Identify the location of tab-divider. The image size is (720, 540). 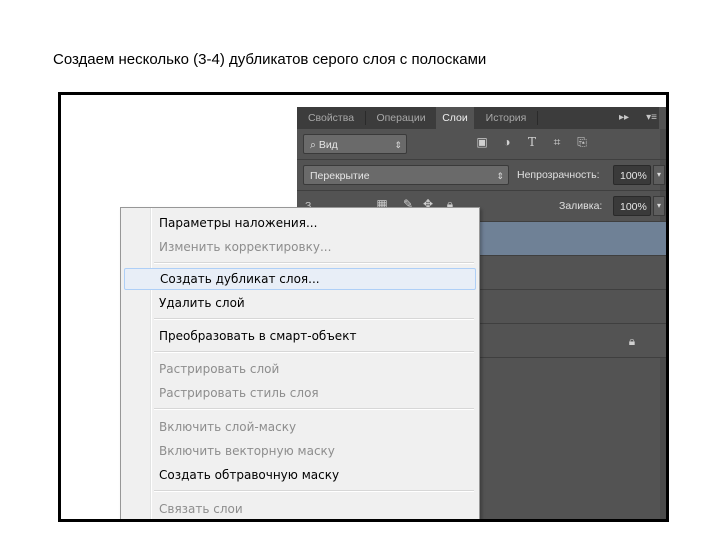
(537, 118).